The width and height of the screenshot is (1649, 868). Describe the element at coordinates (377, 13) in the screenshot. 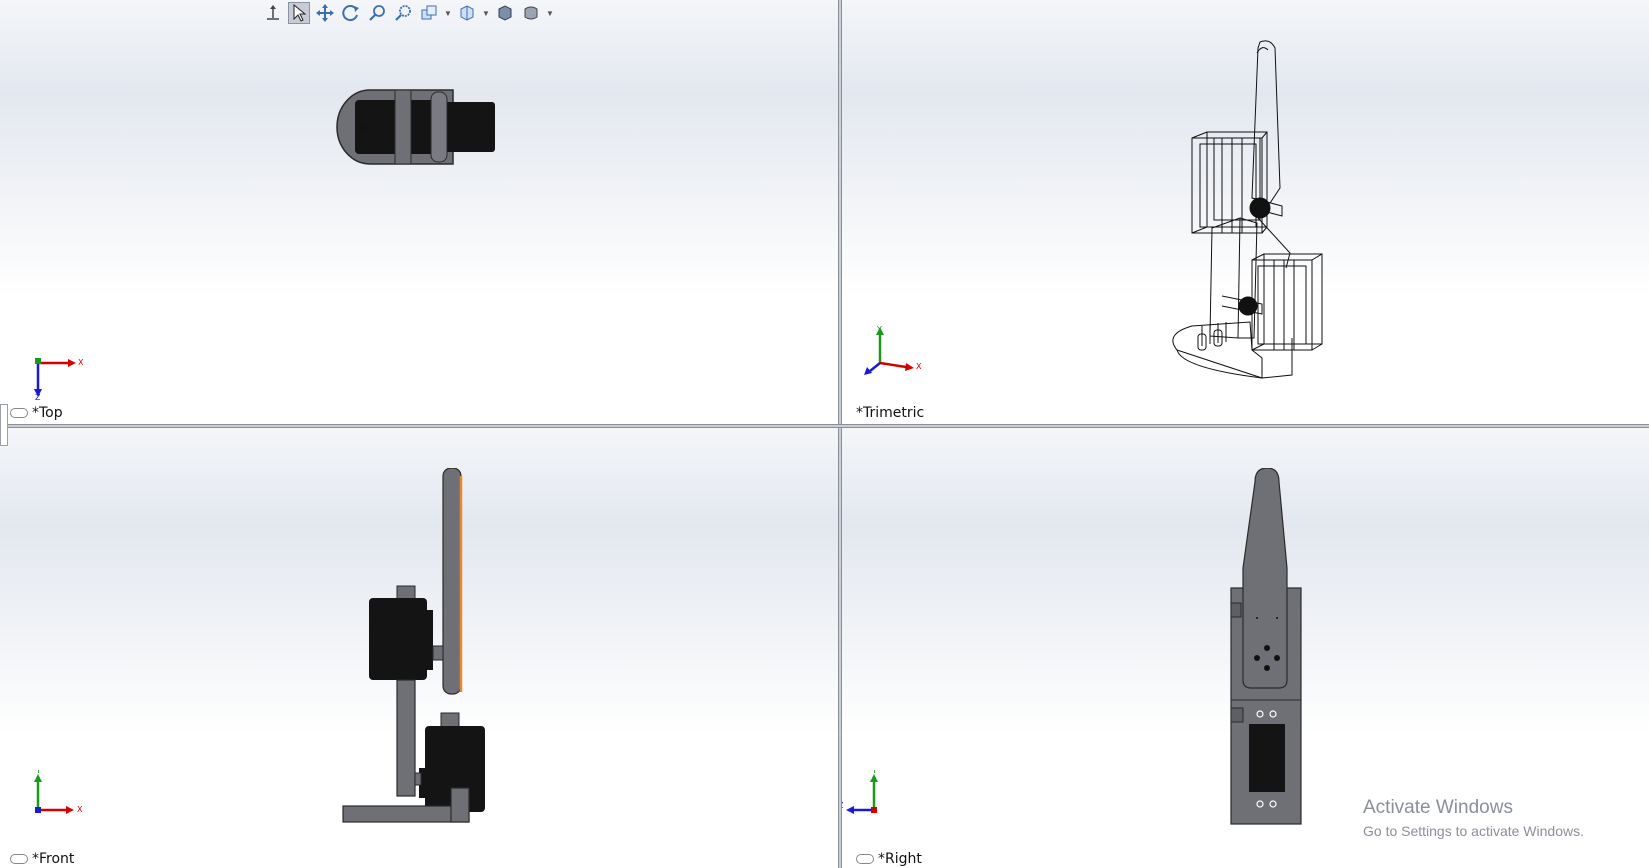

I see `zoom-to-fit-icon` at that location.